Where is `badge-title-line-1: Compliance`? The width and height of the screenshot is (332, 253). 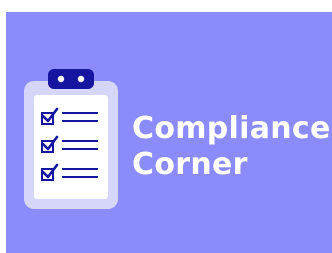
badge-title-line-1: Compliance is located at coordinates (231, 128).